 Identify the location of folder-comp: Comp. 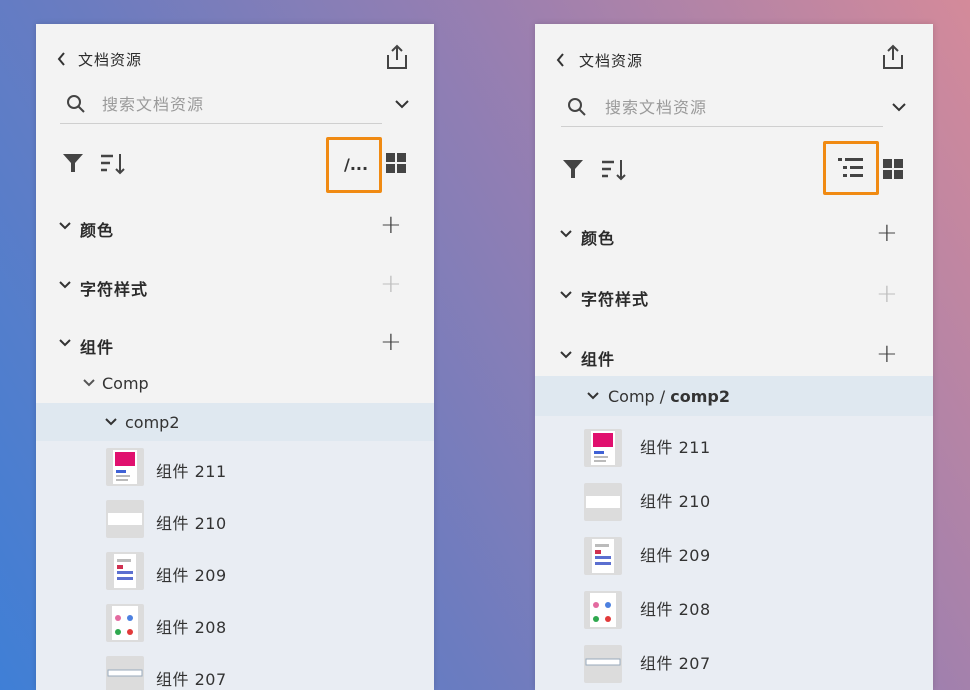
(125, 383).